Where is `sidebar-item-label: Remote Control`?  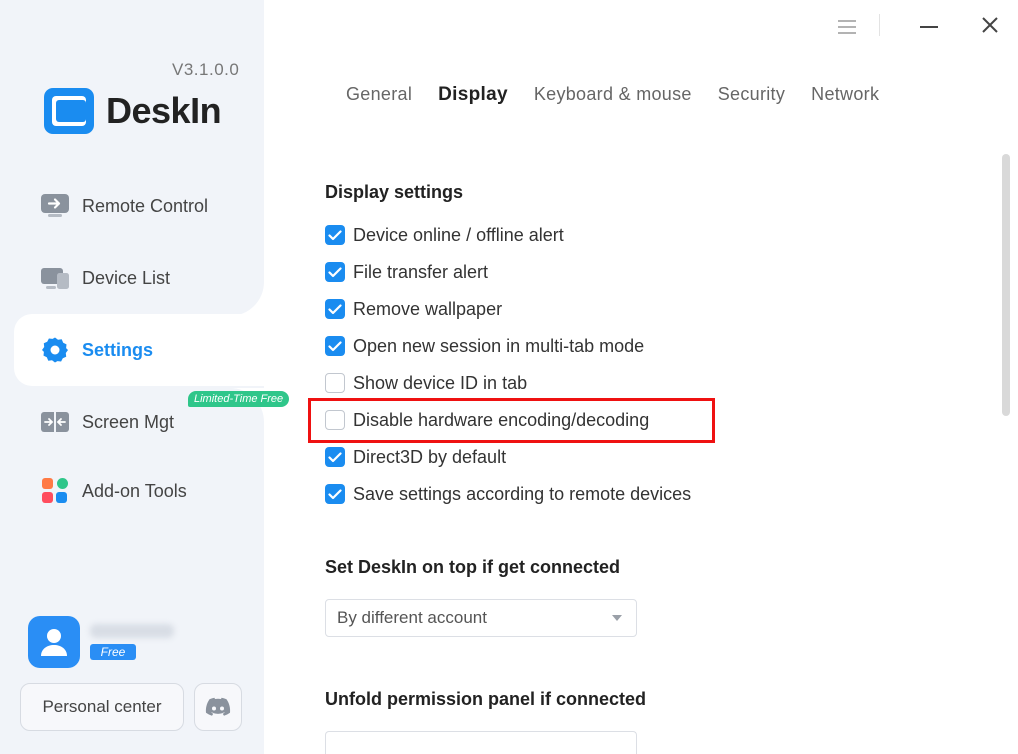 sidebar-item-label: Remote Control is located at coordinates (145, 205).